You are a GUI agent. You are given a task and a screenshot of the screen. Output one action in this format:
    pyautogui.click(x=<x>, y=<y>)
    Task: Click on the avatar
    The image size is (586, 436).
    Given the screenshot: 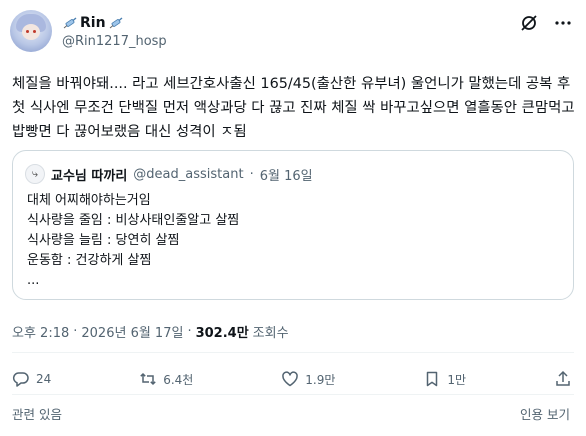 What is the action you would take?
    pyautogui.click(x=31, y=31)
    